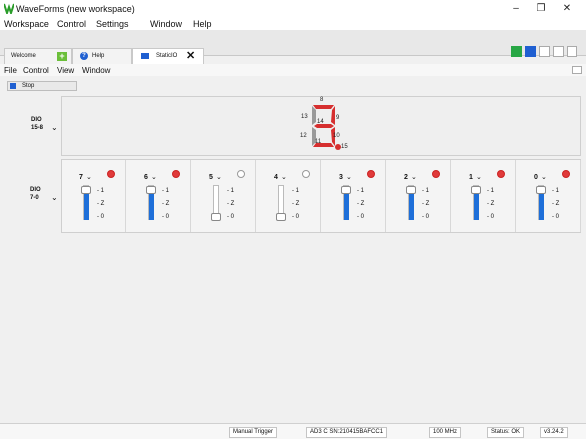 The height and width of the screenshot is (439, 586). Describe the element at coordinates (406, 177) in the screenshot. I see `channel-number: 2` at that location.